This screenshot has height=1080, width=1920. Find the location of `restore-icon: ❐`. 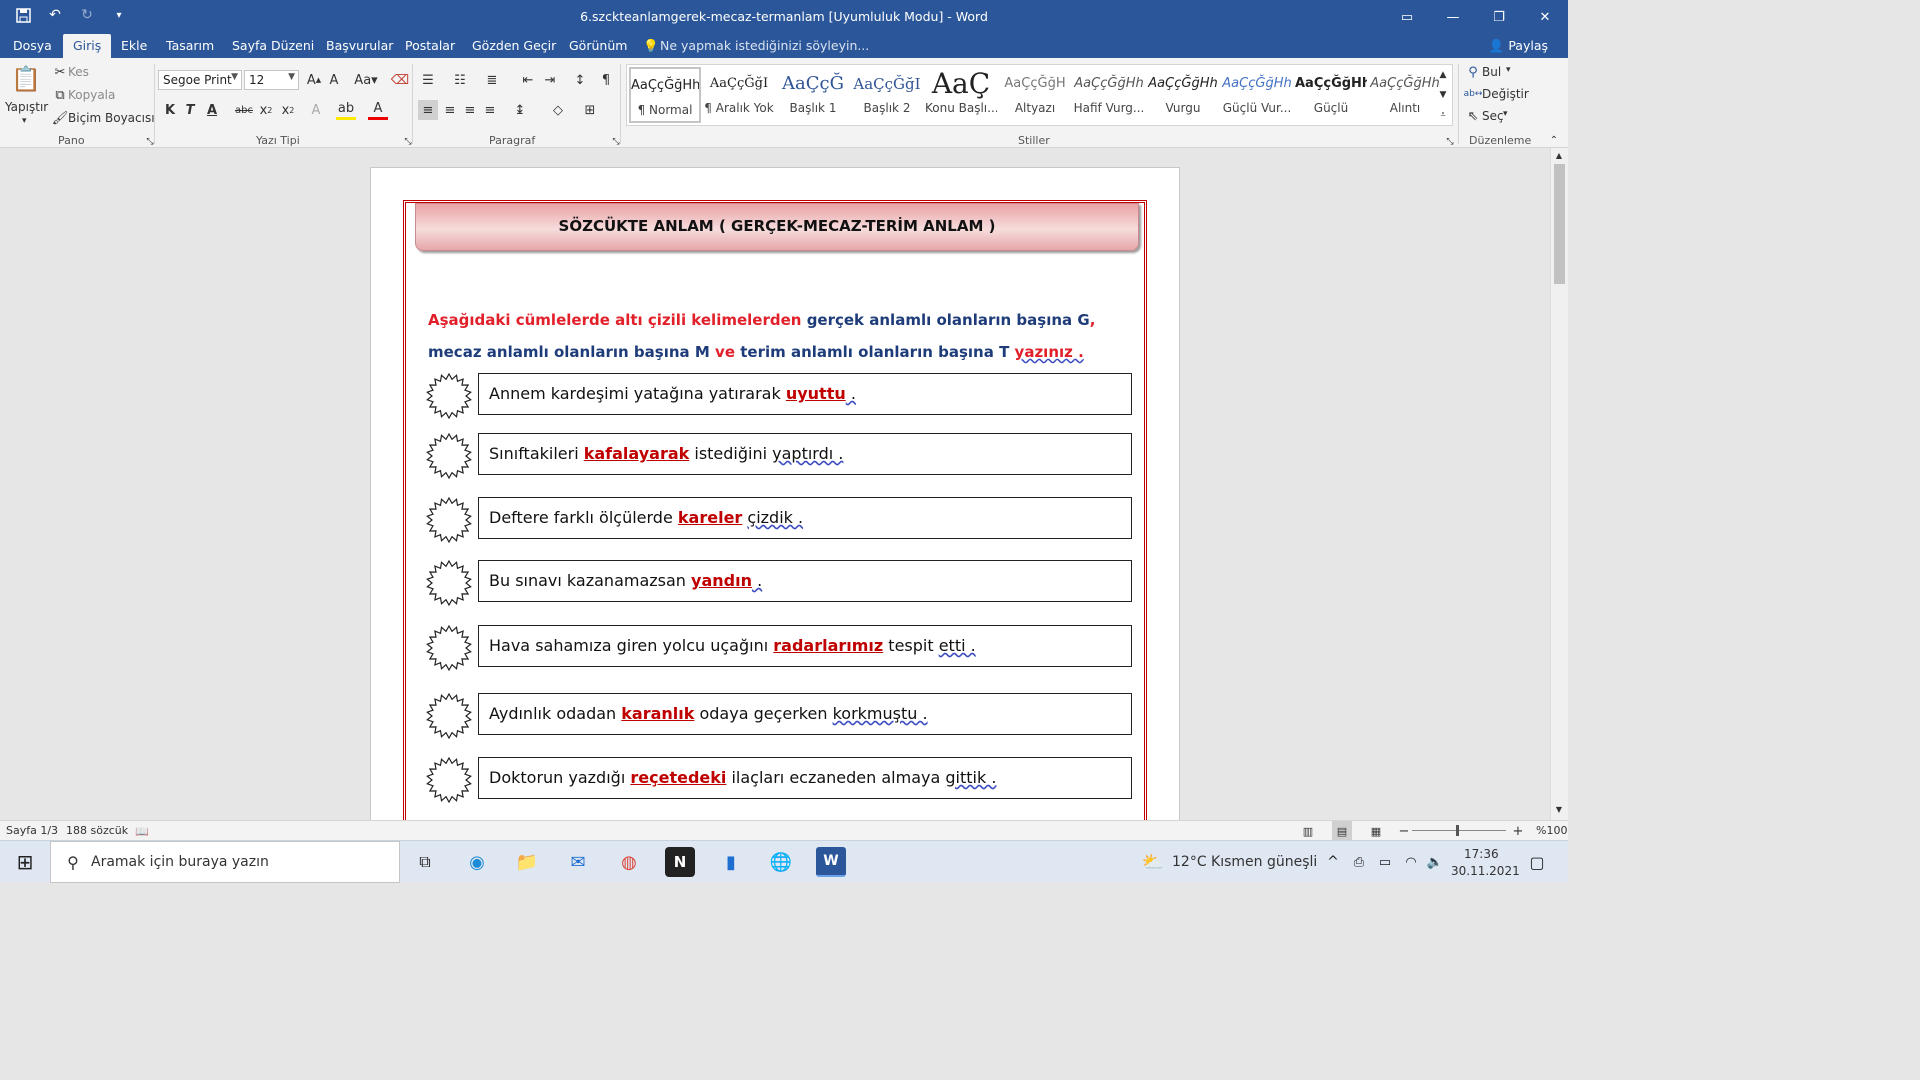

restore-icon: ❐ is located at coordinates (1499, 17).